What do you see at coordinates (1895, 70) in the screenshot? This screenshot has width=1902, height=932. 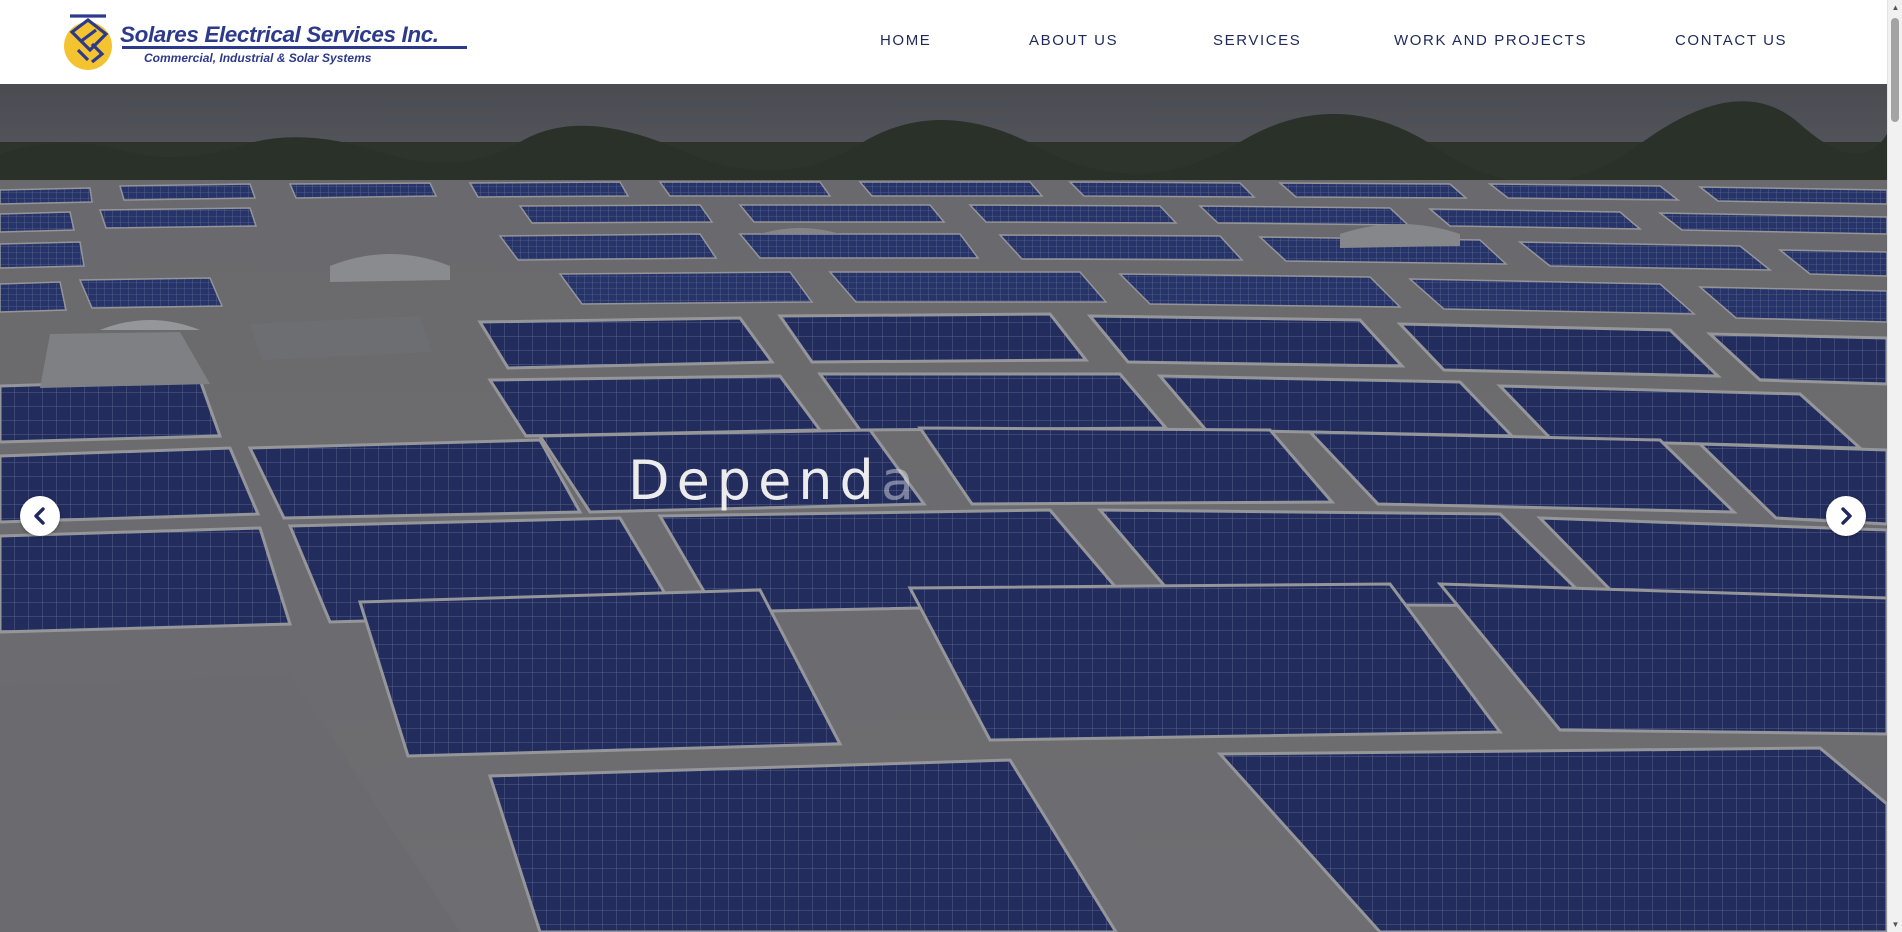 I see `scrollbar-thumb` at bounding box center [1895, 70].